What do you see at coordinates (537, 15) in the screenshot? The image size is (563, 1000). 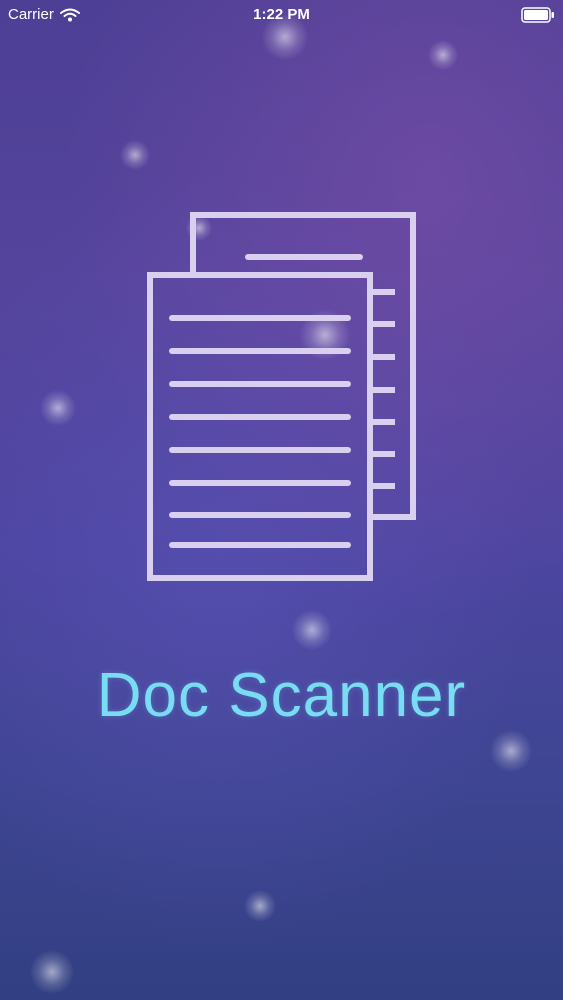 I see `battery-icon` at bounding box center [537, 15].